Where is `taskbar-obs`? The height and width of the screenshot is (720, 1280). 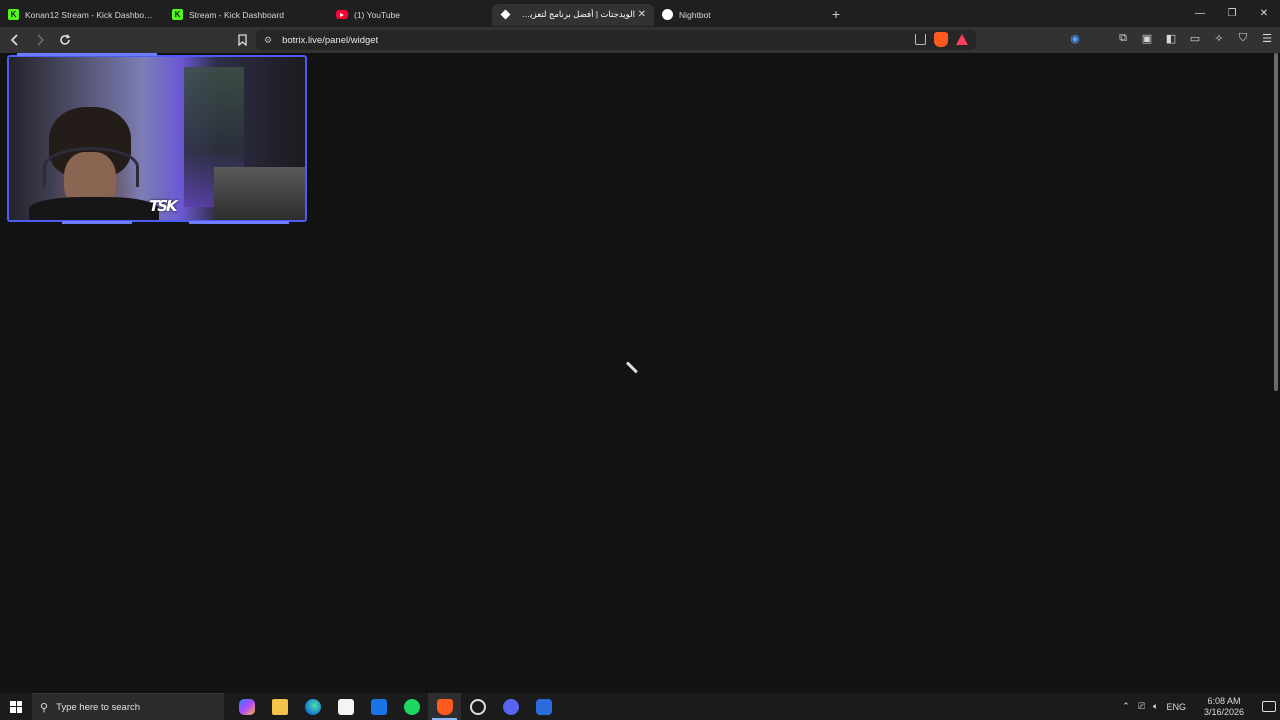
taskbar-obs is located at coordinates (477, 706).